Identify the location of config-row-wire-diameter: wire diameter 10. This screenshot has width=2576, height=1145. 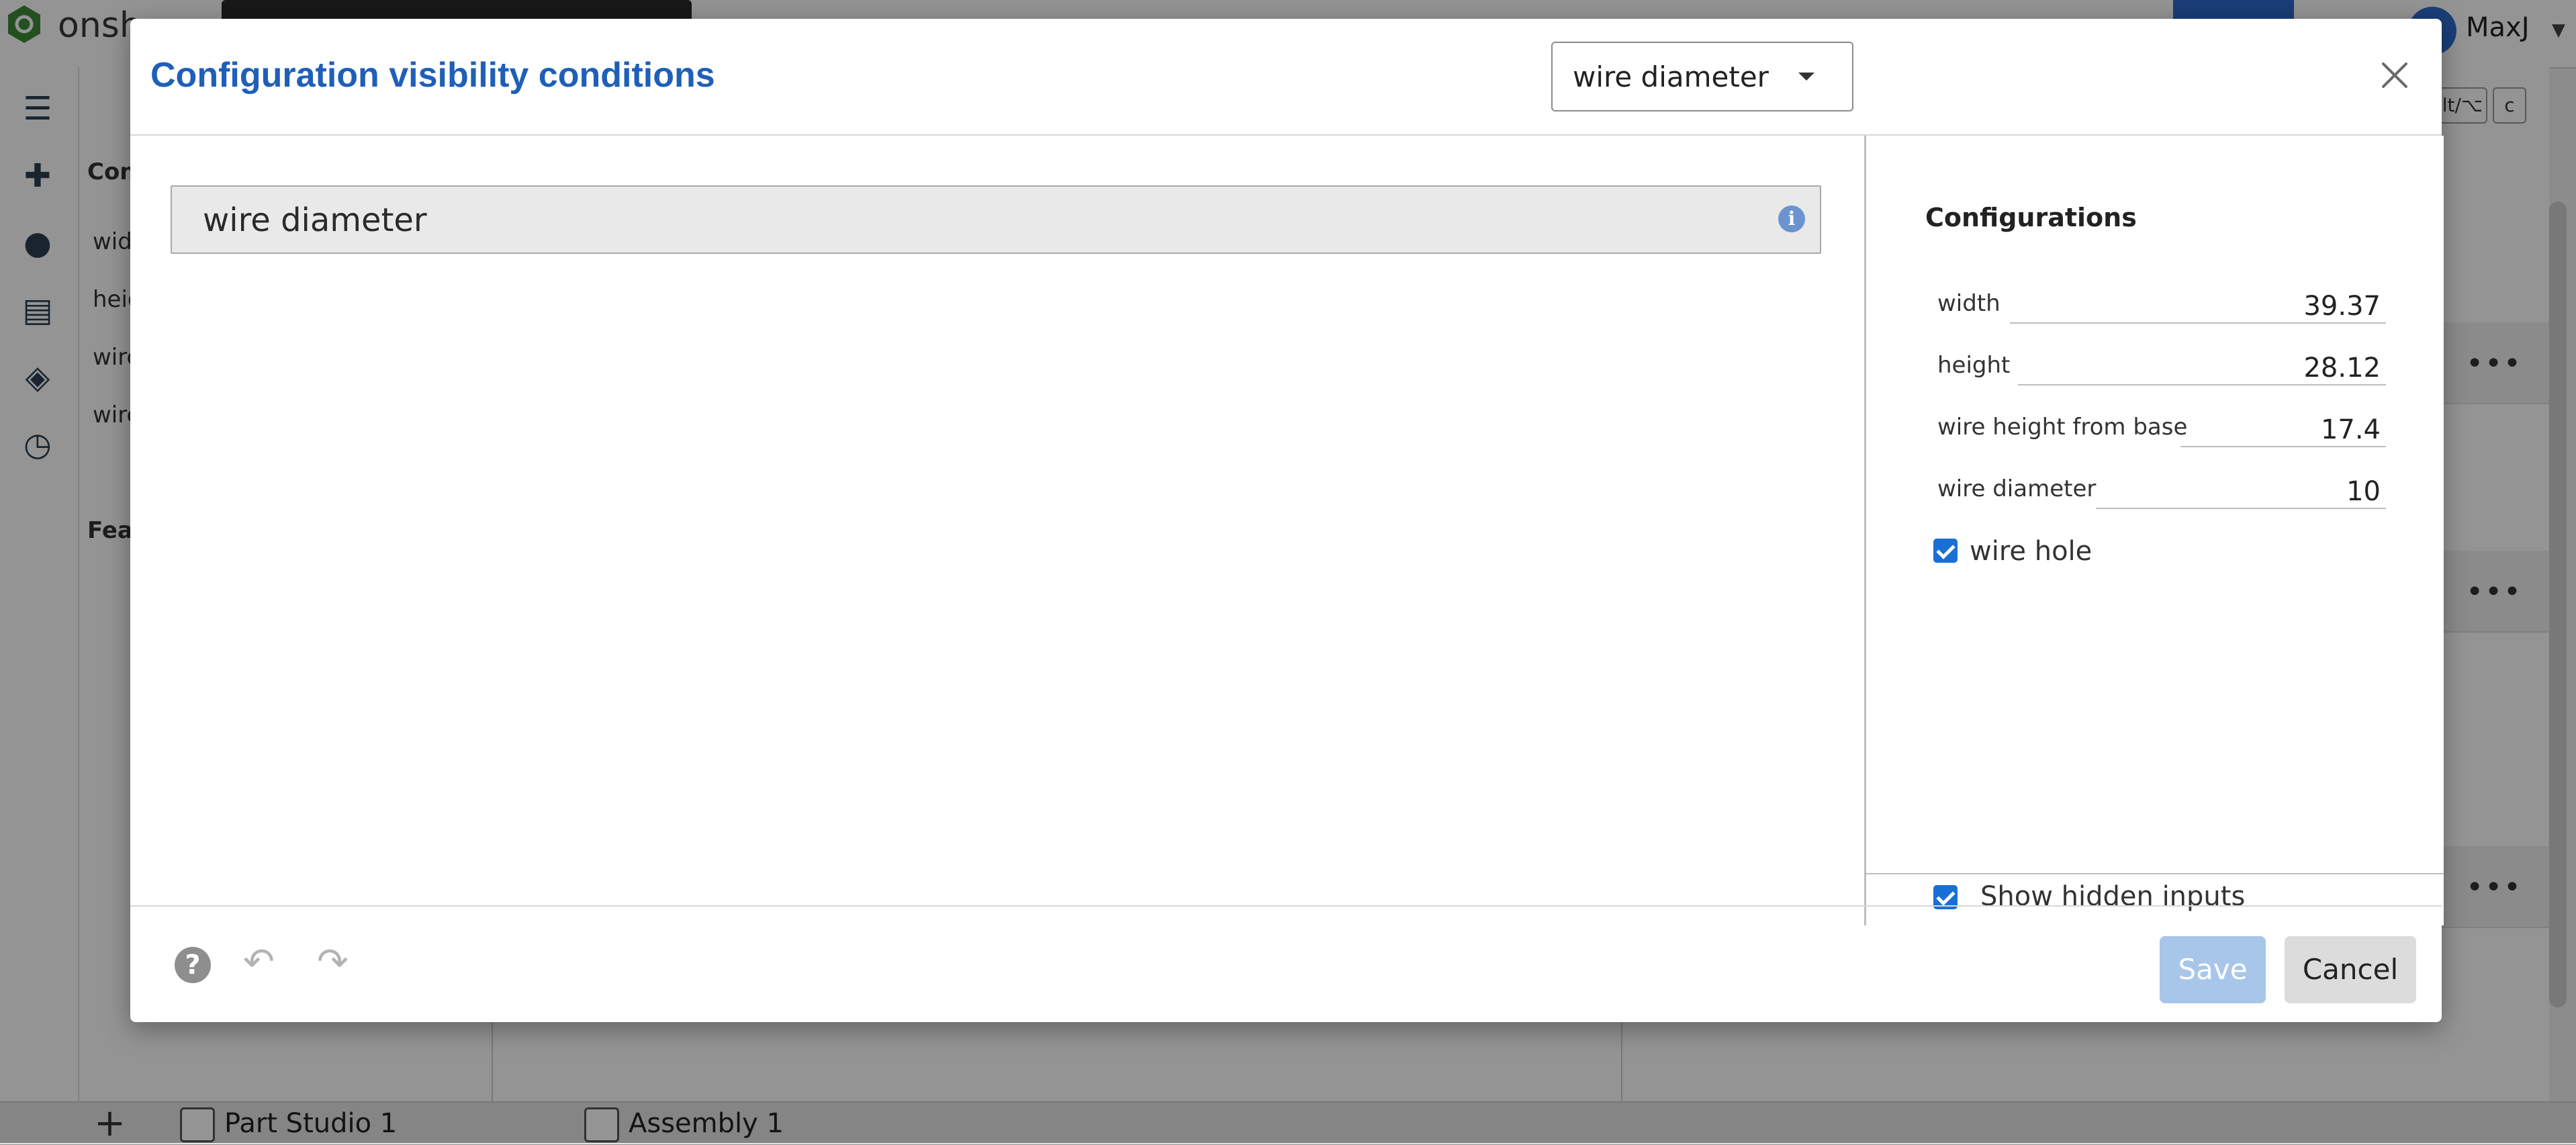
(2161, 489).